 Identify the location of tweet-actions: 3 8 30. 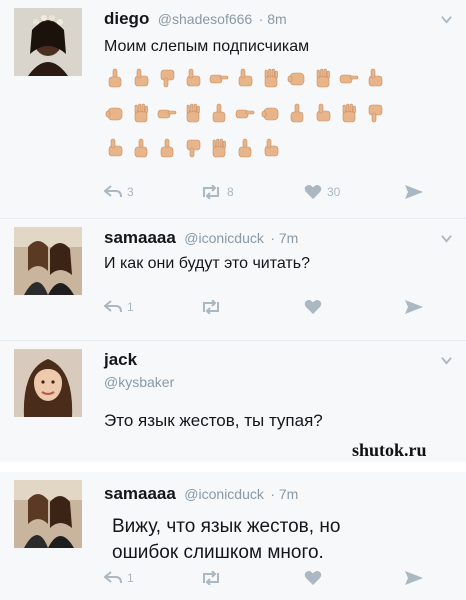
(269, 192).